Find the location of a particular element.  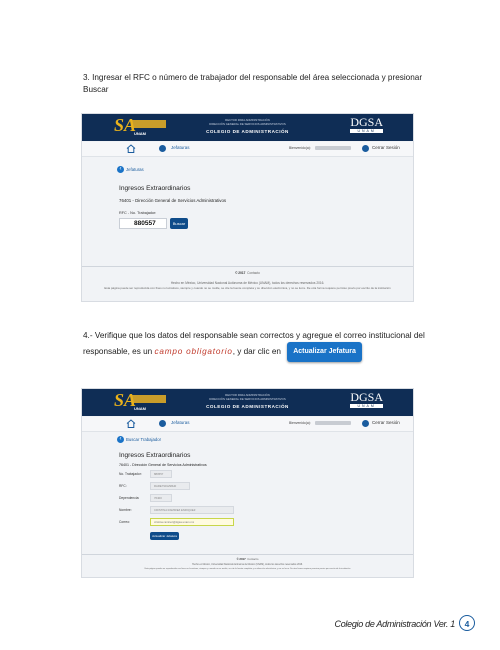

back-link: Jefaturas is located at coordinates (135, 169).